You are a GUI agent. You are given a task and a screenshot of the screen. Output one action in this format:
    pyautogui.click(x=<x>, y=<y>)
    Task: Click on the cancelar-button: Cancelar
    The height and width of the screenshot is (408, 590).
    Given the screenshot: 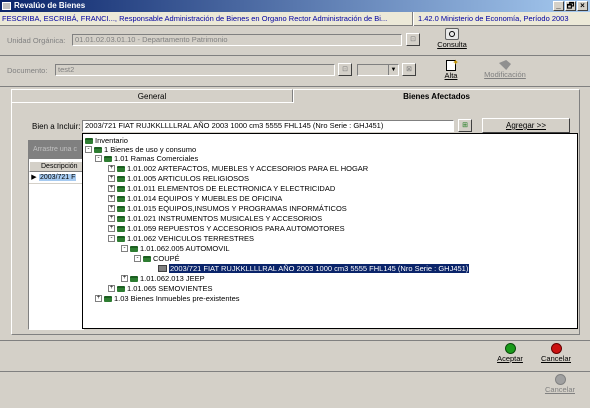 What is the action you would take?
    pyautogui.click(x=556, y=356)
    